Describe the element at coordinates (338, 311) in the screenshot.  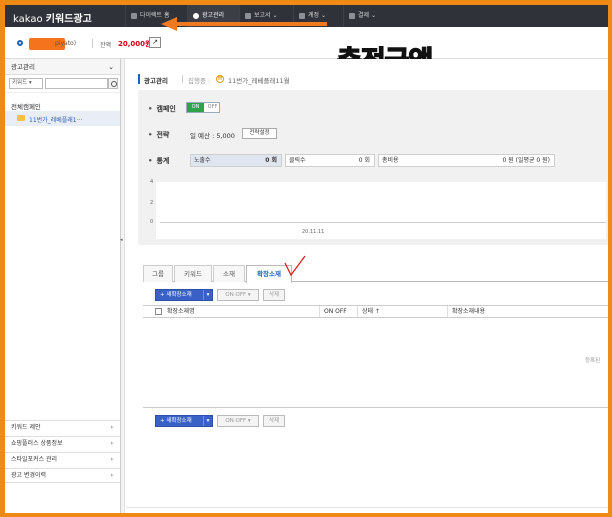
I see `column-header: ON OFF` at that location.